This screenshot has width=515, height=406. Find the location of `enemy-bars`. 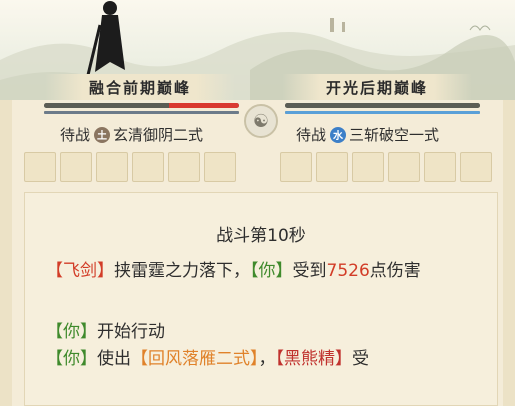

enemy-bars is located at coordinates (382, 110).